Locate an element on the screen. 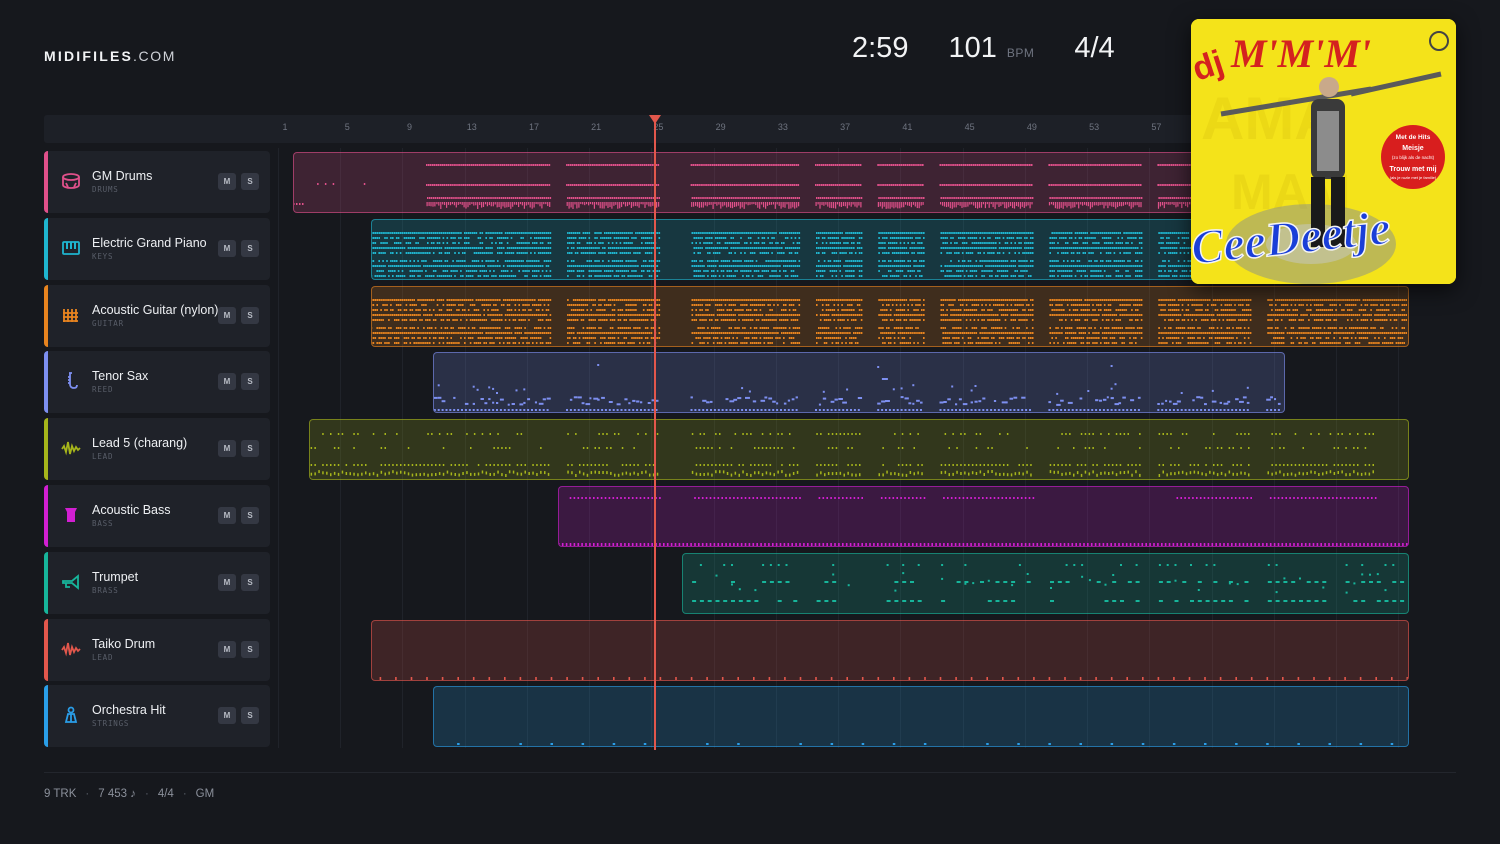 Image resolution: width=1500 pixels, height=844 pixels. ruler-bar-label: 17 is located at coordinates (533, 127).